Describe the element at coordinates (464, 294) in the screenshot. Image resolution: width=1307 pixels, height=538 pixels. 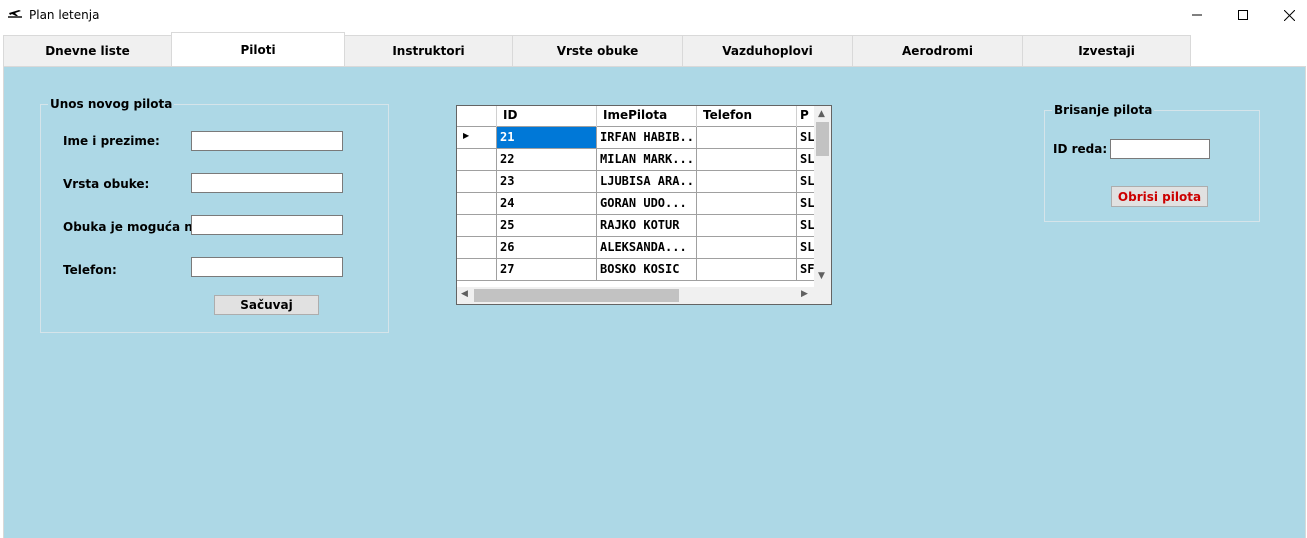
I see `scroll-left-icon: ◀` at that location.